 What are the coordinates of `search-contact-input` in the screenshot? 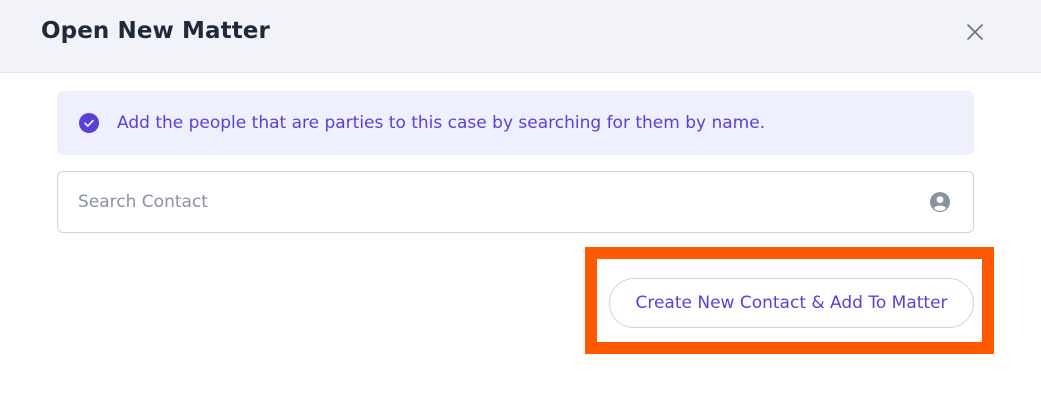 It's located at (498, 202).